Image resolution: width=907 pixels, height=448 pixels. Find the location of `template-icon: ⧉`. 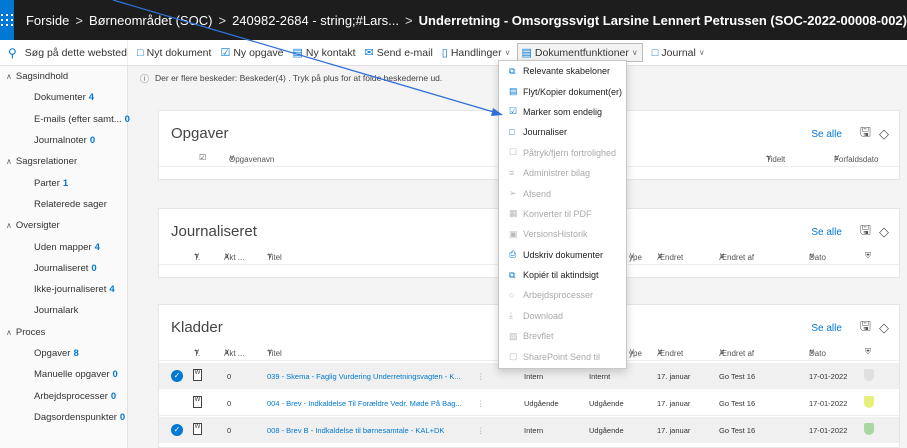

template-icon: ⧉ is located at coordinates (512, 70).